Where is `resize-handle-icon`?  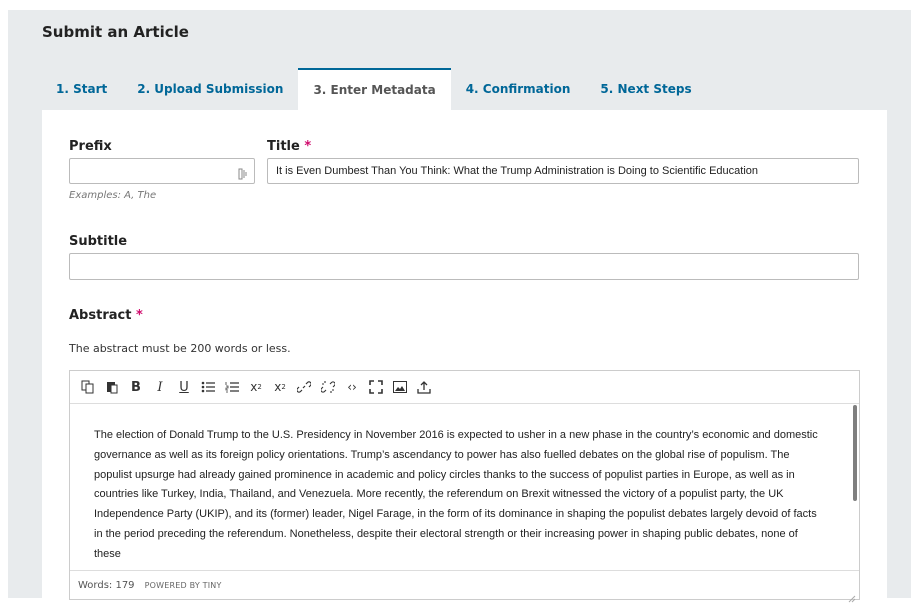
resize-handle-icon is located at coordinates (852, 595).